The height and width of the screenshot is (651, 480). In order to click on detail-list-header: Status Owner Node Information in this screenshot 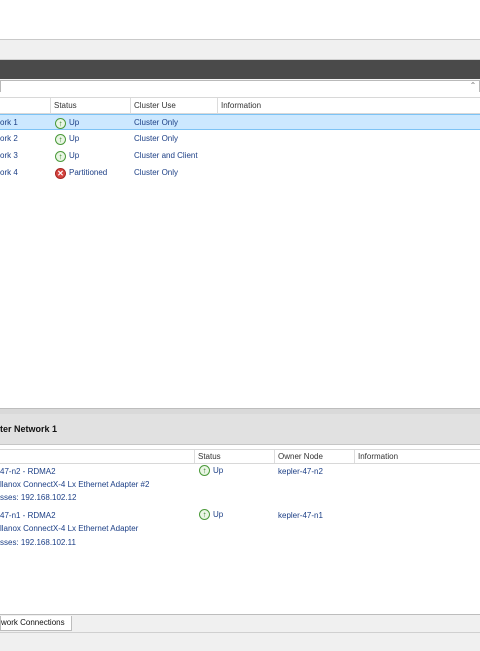, I will do `click(240, 456)`.